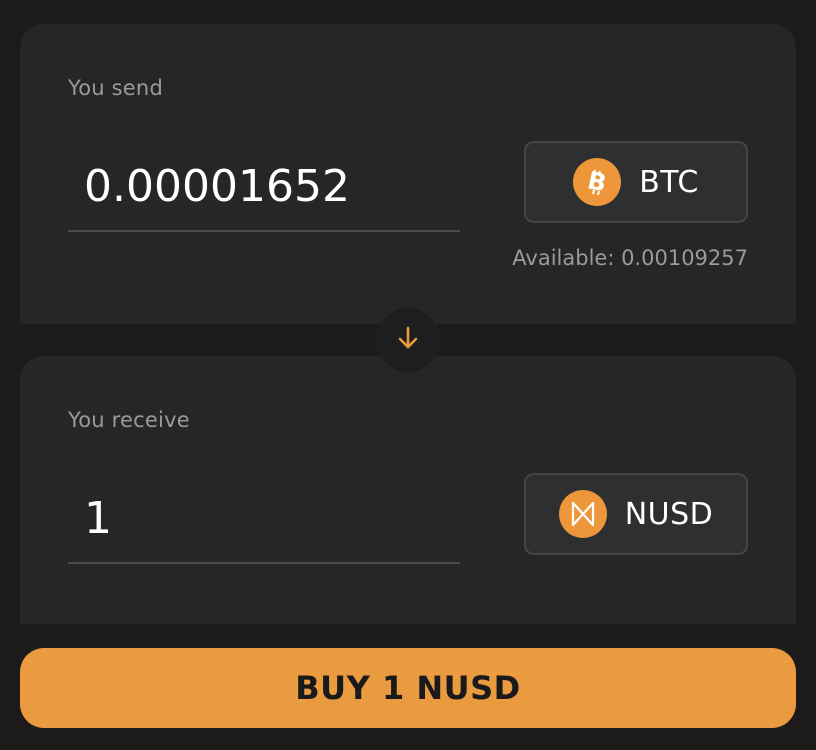 The image size is (816, 750). I want to click on send-token-symbol: BTC, so click(669, 182).